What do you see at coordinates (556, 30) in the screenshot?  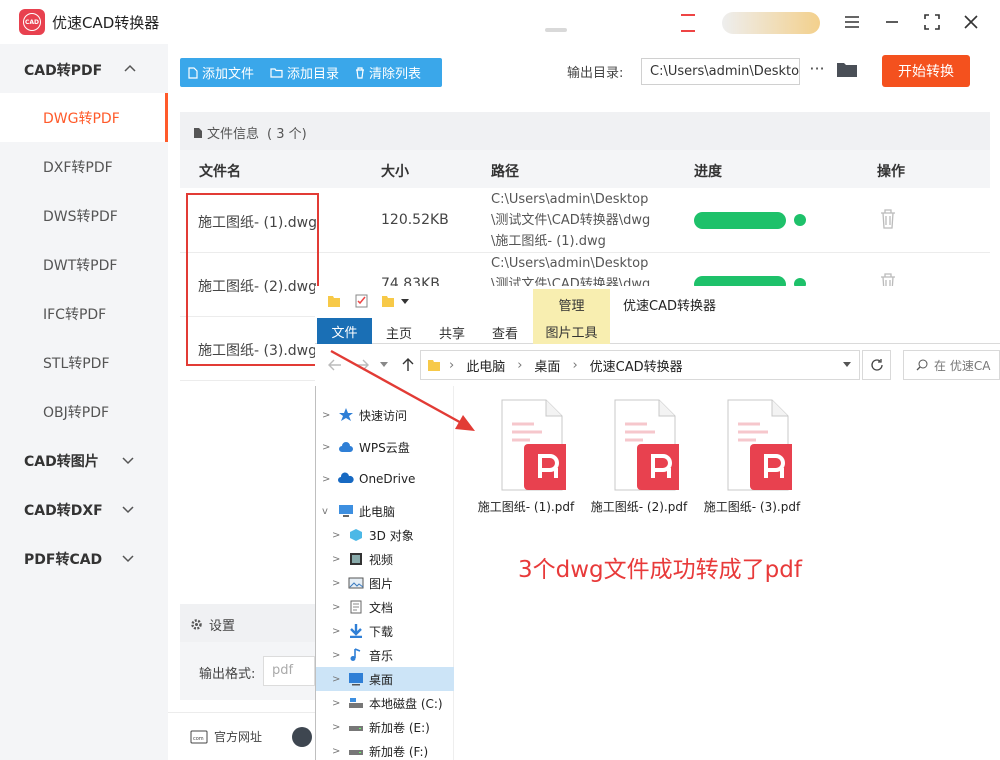 I see `blurred-region` at bounding box center [556, 30].